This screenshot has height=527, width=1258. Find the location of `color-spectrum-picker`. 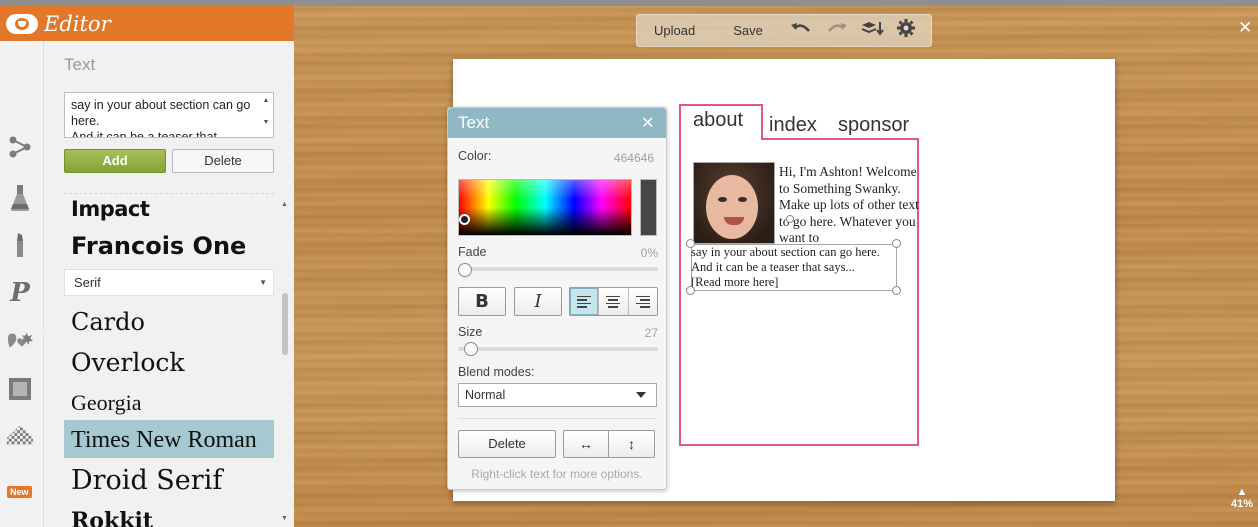

color-spectrum-picker is located at coordinates (545, 207).